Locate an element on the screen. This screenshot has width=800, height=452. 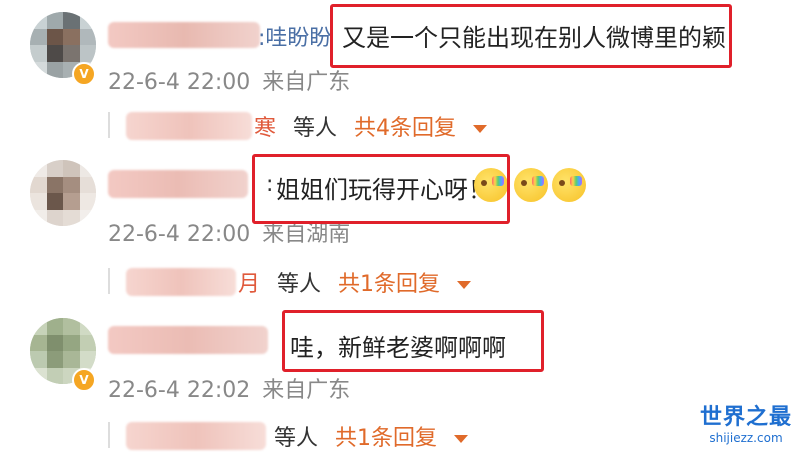
reply-summary: 等人 共1条回复 is located at coordinates (288, 436).